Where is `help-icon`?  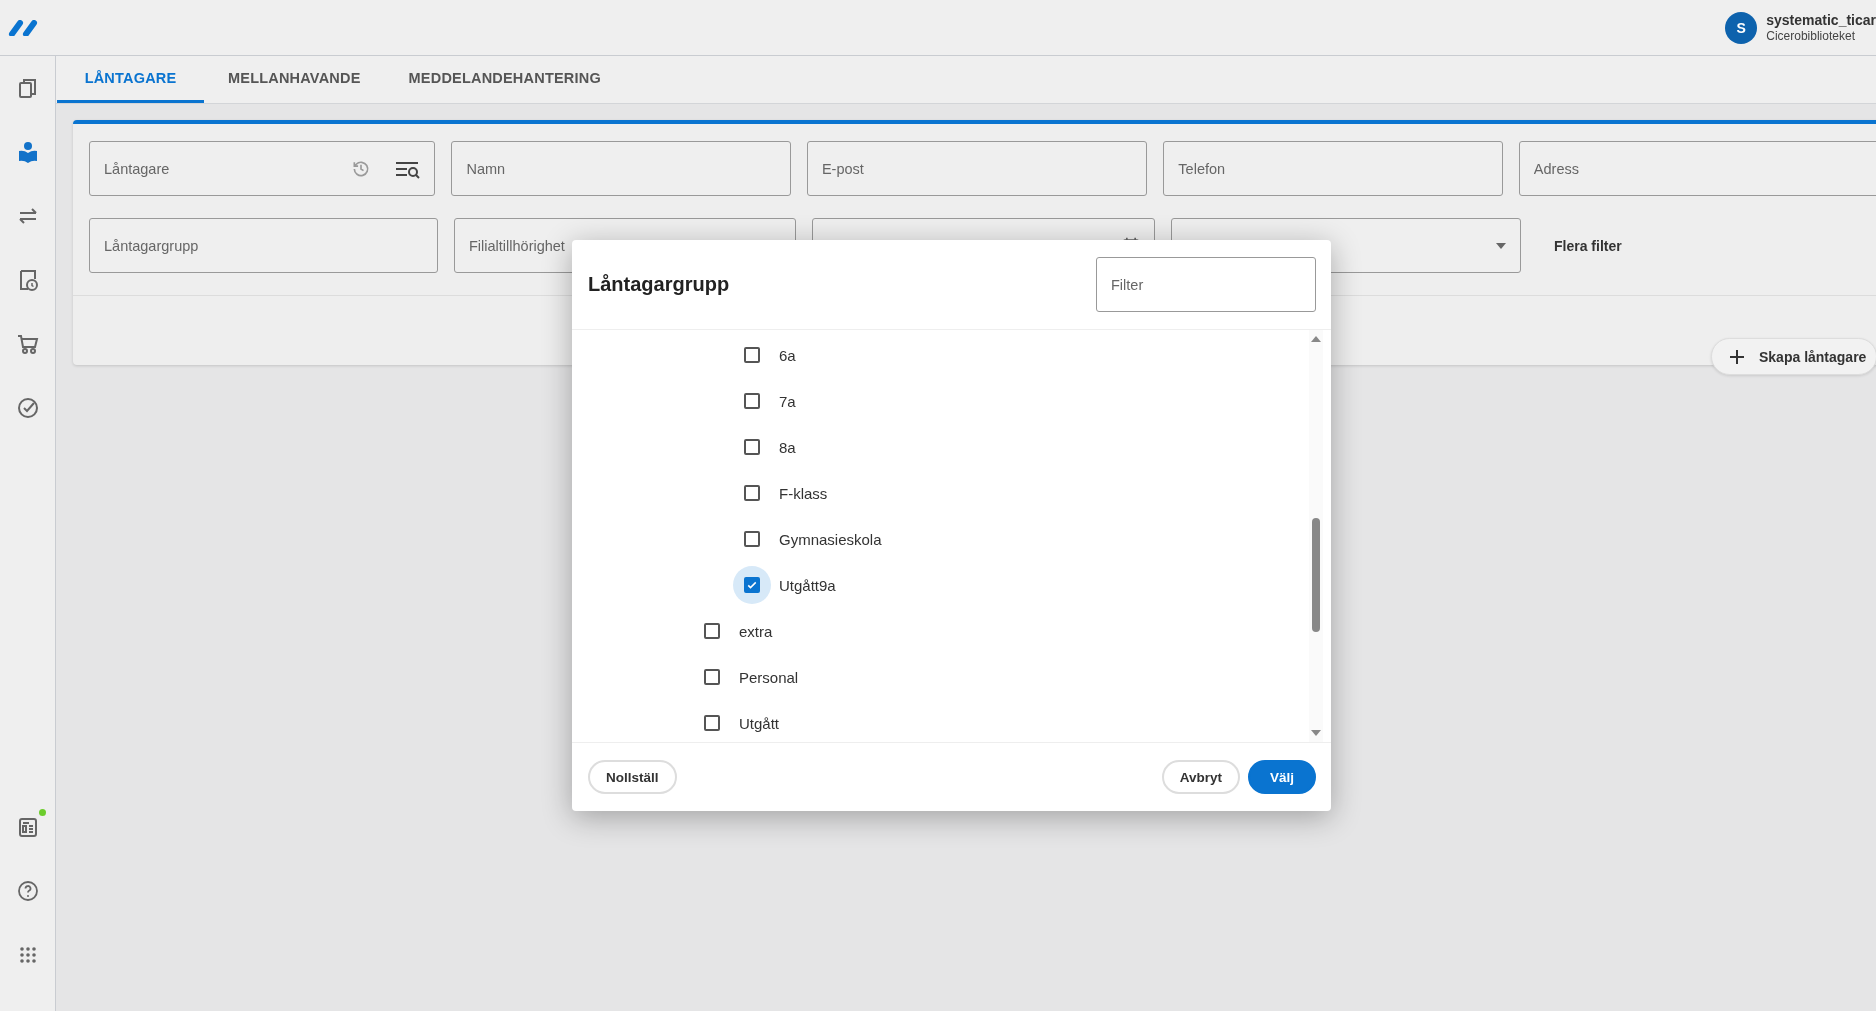
help-icon is located at coordinates (27, 891).